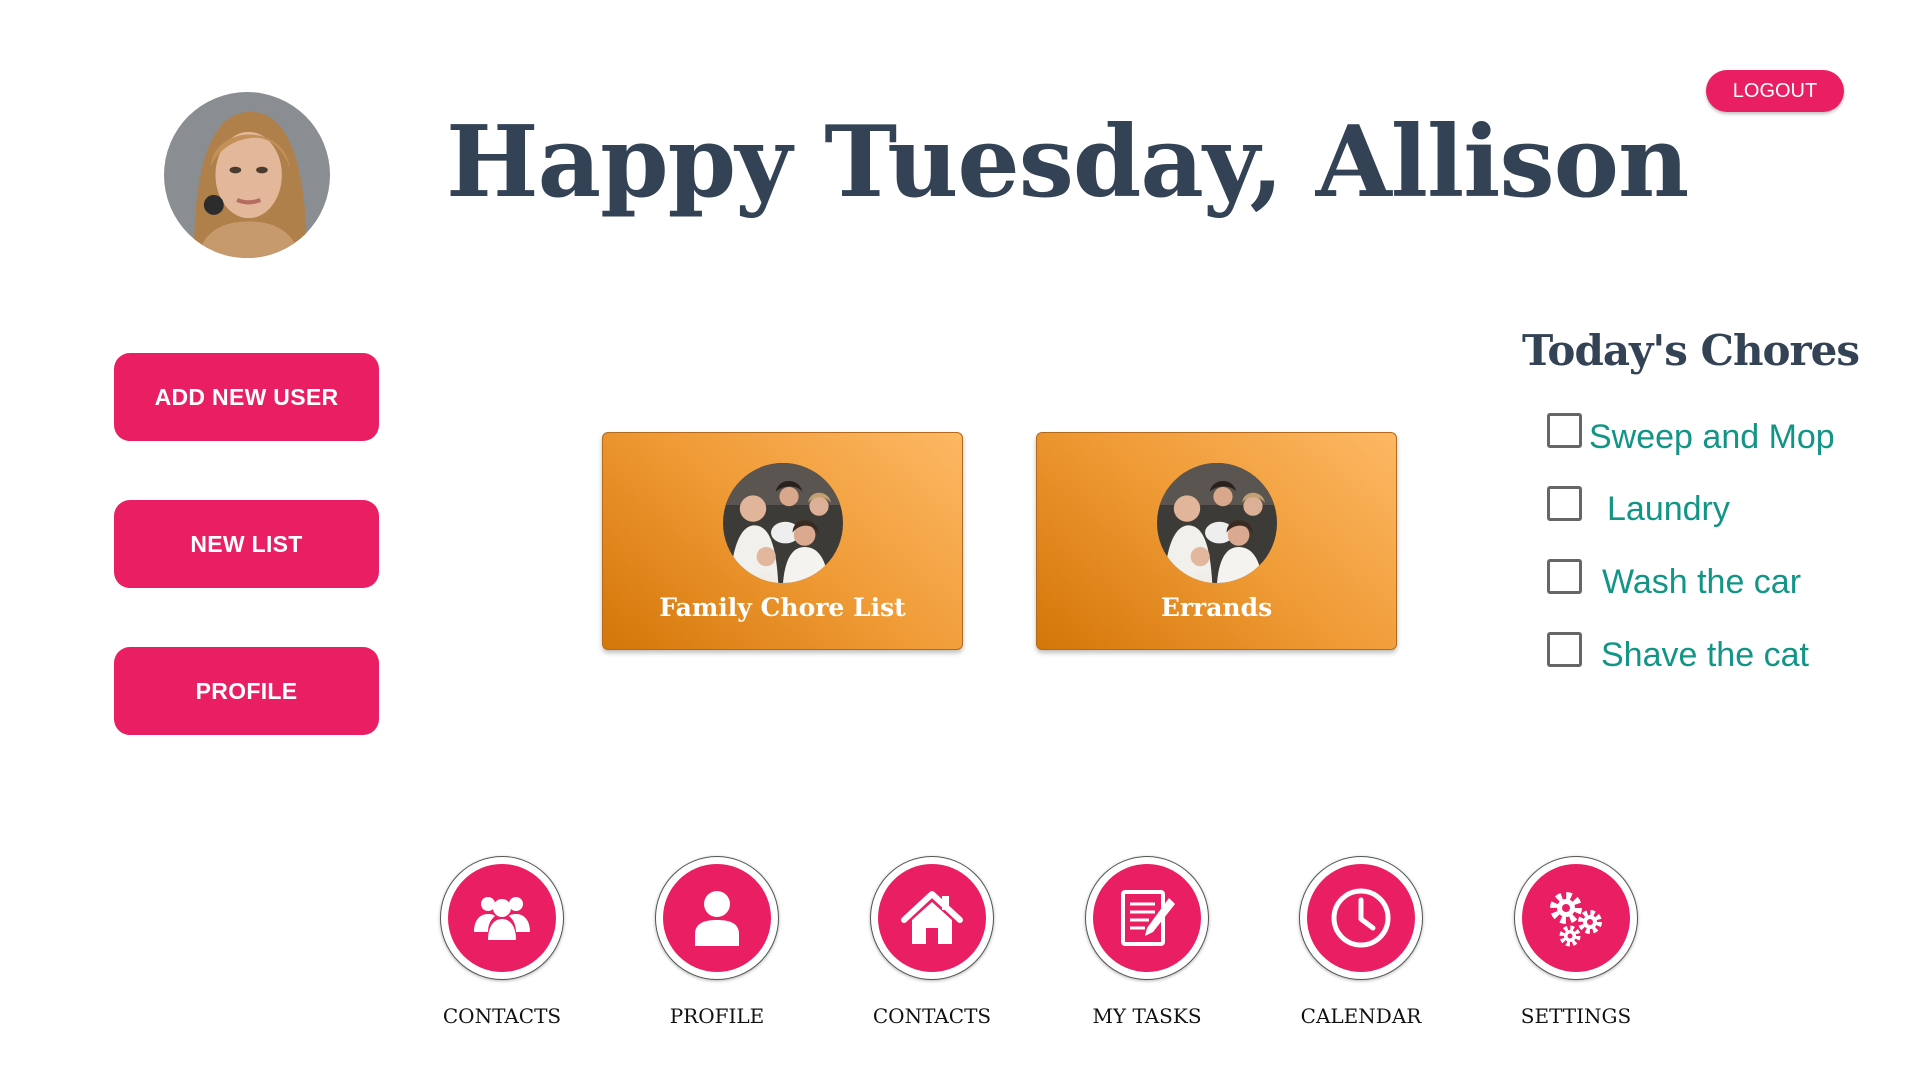 This screenshot has height=1080, width=1920. I want to click on people-icon, so click(502, 918).